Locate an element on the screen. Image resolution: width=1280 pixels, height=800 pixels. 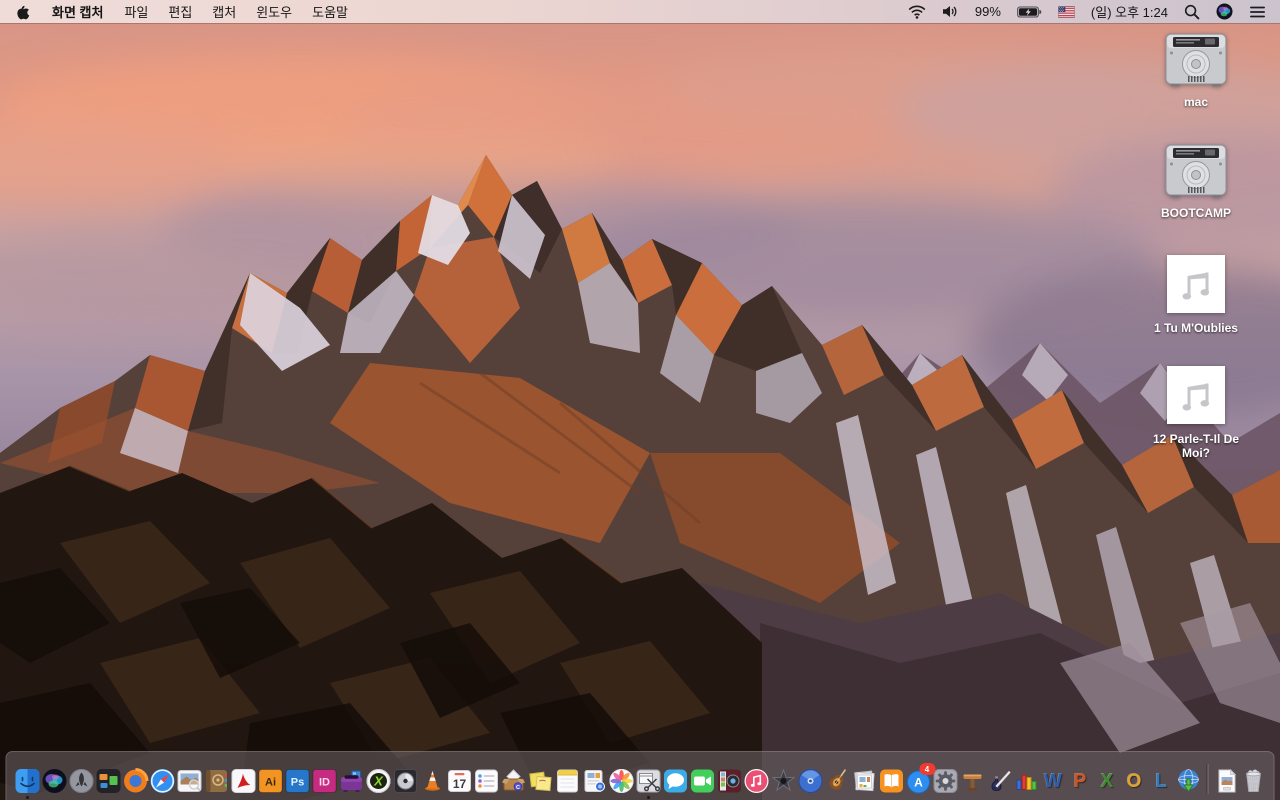
wifi-icon is located at coordinates (917, 11).